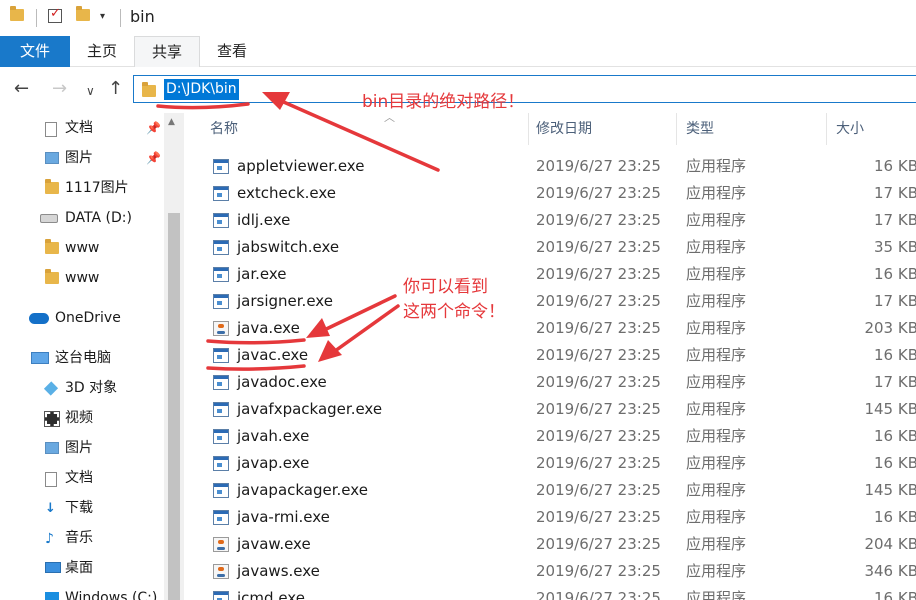 This screenshot has width=916, height=600. What do you see at coordinates (75, 318) in the screenshot?
I see `sidebar-item-onedrive: OneDrive` at bounding box center [75, 318].